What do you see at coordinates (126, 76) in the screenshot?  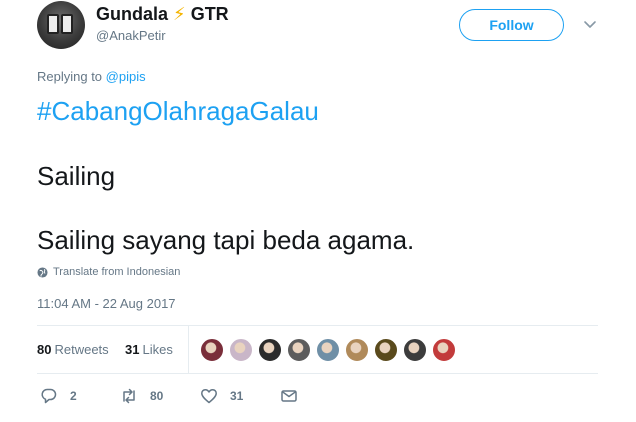 I see `reply-mention-link: @pipis` at bounding box center [126, 76].